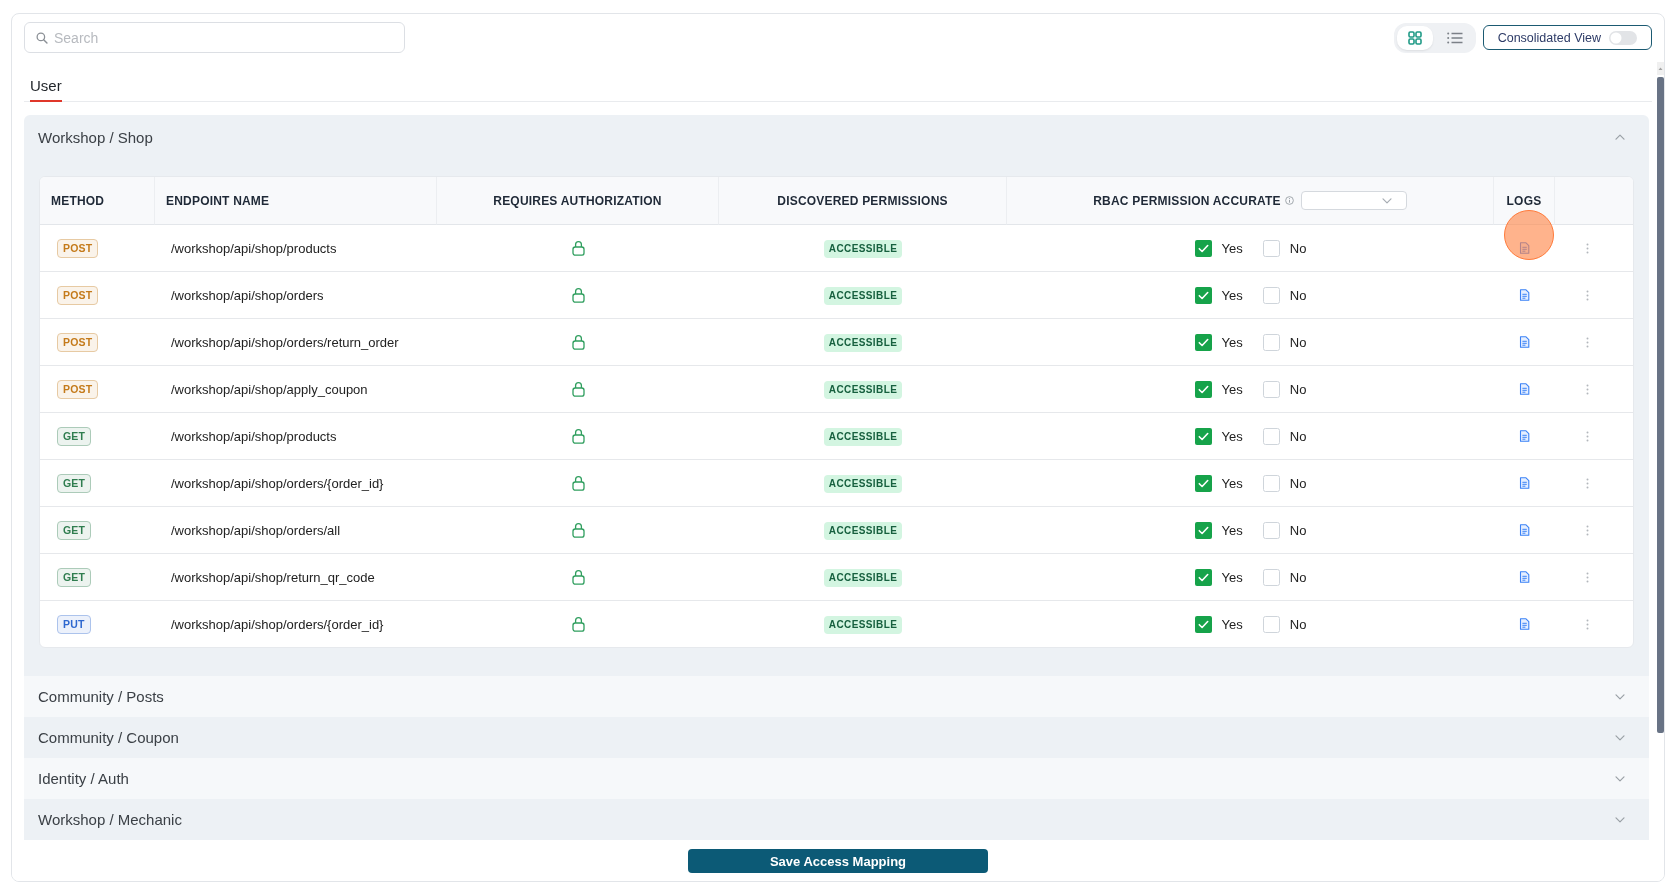 This screenshot has width=1666, height=883. What do you see at coordinates (214, 37) in the screenshot?
I see `search-field: Search` at bounding box center [214, 37].